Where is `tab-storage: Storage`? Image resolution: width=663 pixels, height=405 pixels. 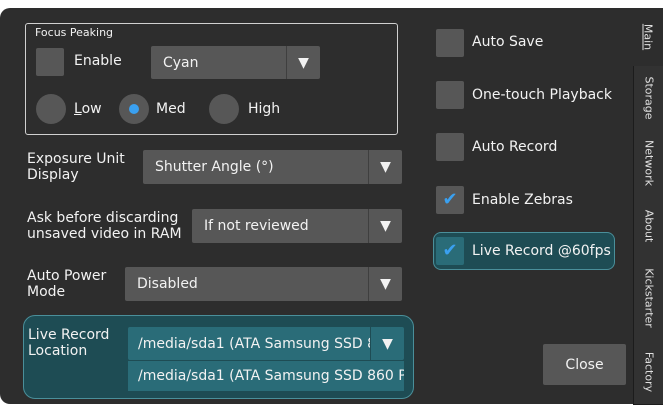 tab-storage: Storage is located at coordinates (648, 98).